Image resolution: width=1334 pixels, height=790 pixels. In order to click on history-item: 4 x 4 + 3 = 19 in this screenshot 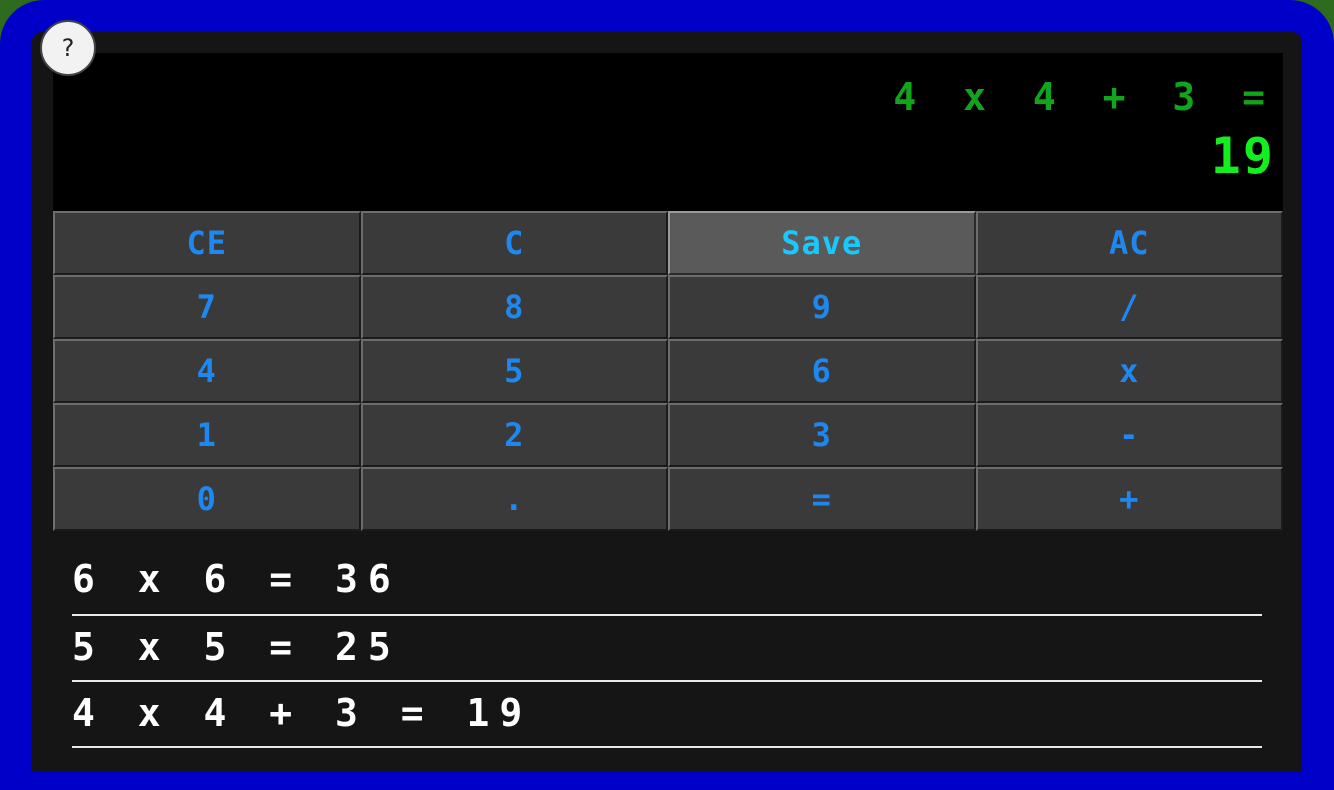, I will do `click(667, 715)`.